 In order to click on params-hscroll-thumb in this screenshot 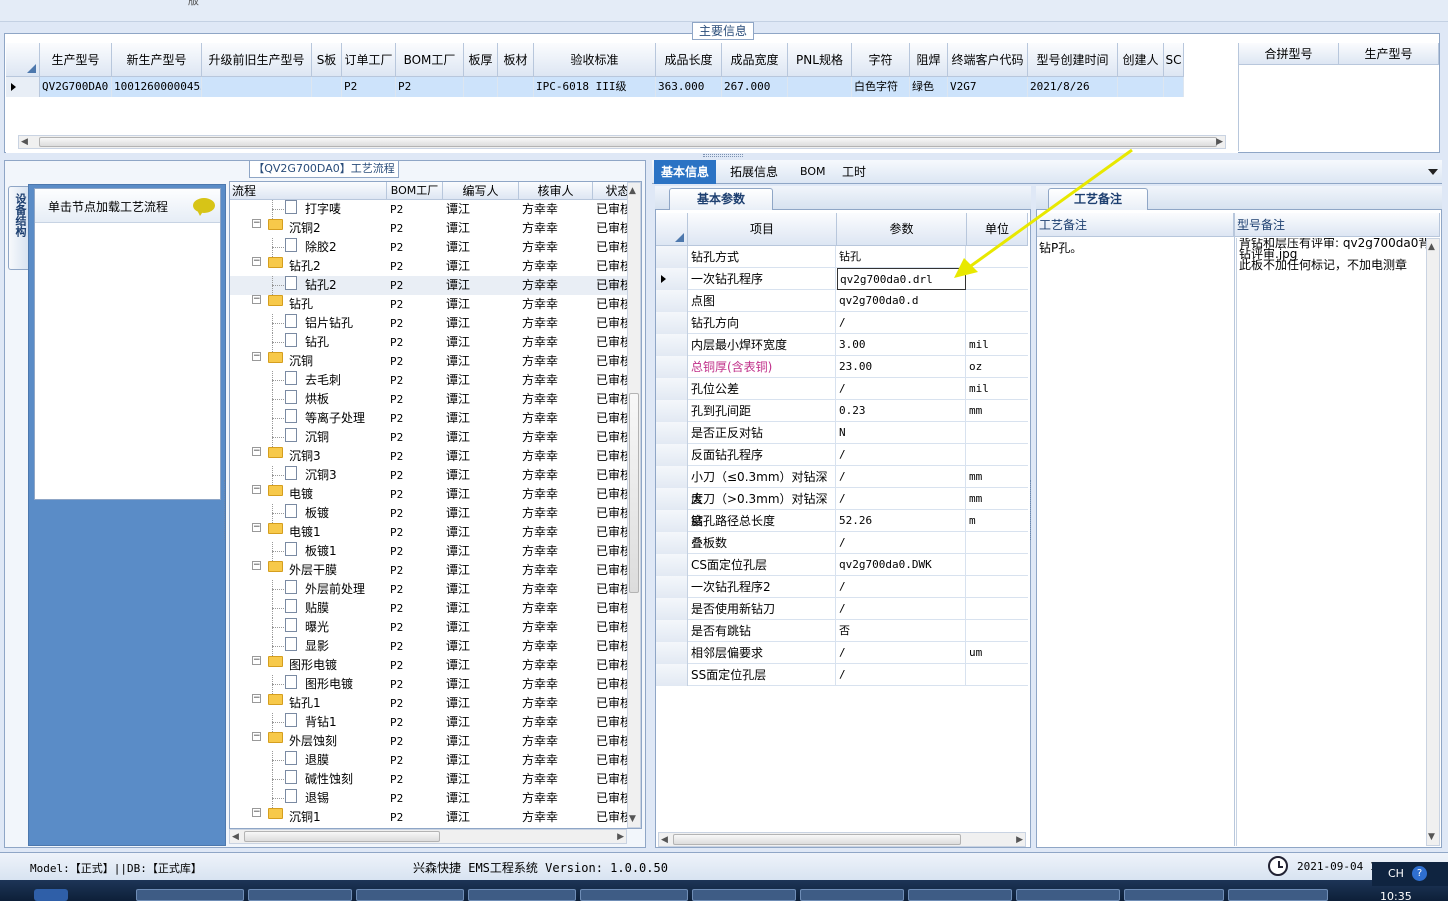, I will do `click(817, 839)`.